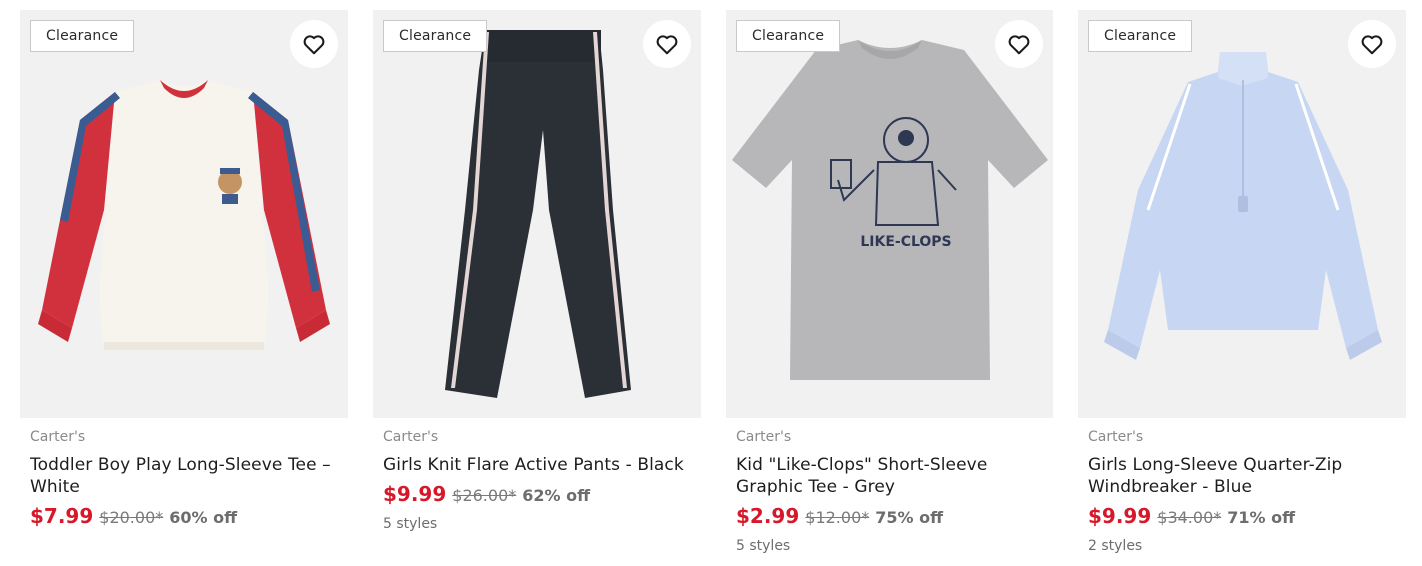 The image size is (1422, 566). I want to click on discount-label: 62% off, so click(556, 495).